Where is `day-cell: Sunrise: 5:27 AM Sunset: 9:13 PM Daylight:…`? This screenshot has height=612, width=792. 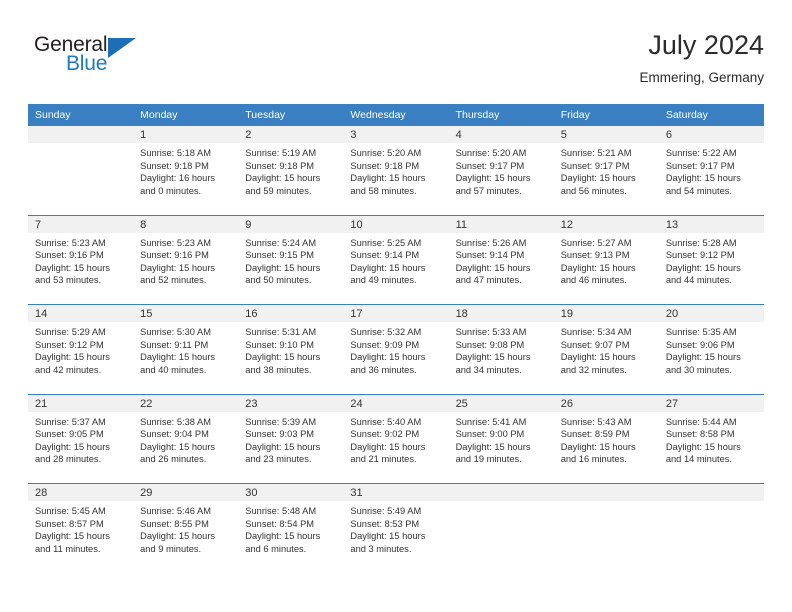
day-cell: Sunrise: 5:27 AM Sunset: 9:13 PM Daylight:… is located at coordinates (606, 268).